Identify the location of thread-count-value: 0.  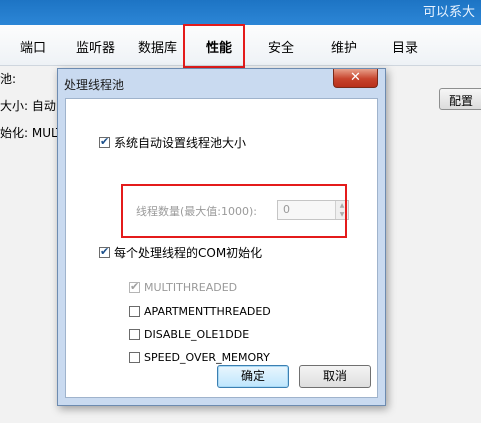
(286, 209).